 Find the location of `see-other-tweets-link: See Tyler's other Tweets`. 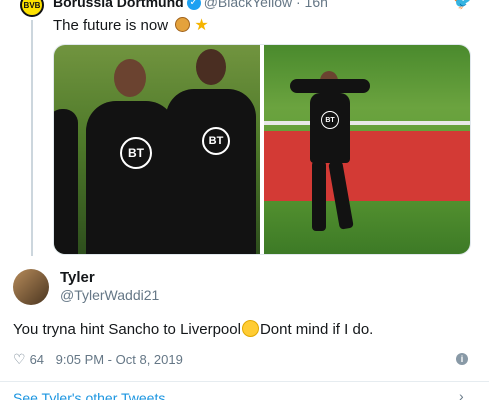

see-other-tweets-link: See Tyler's other Tweets is located at coordinates (89, 395).